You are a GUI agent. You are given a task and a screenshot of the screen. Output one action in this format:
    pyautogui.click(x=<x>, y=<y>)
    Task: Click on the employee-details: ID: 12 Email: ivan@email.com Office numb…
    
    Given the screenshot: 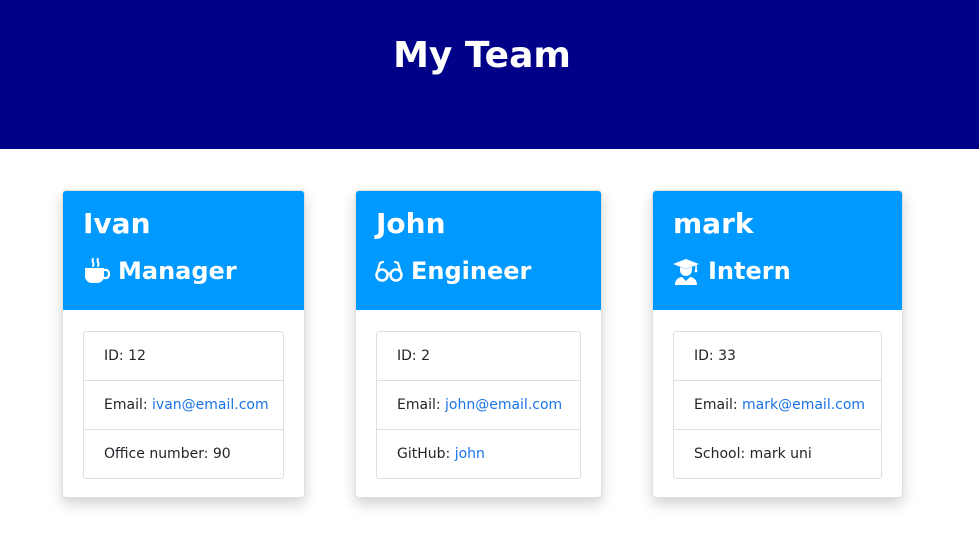 What is the action you would take?
    pyautogui.click(x=183, y=405)
    